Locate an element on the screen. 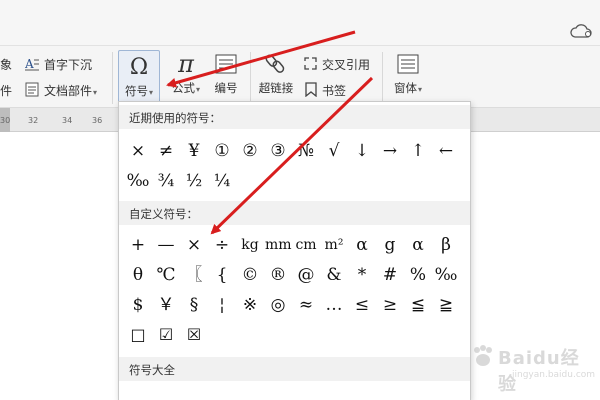 Image resolution: width=600 pixels, height=400 pixels. hyperlink-button-label: 超链接 is located at coordinates (276, 88).